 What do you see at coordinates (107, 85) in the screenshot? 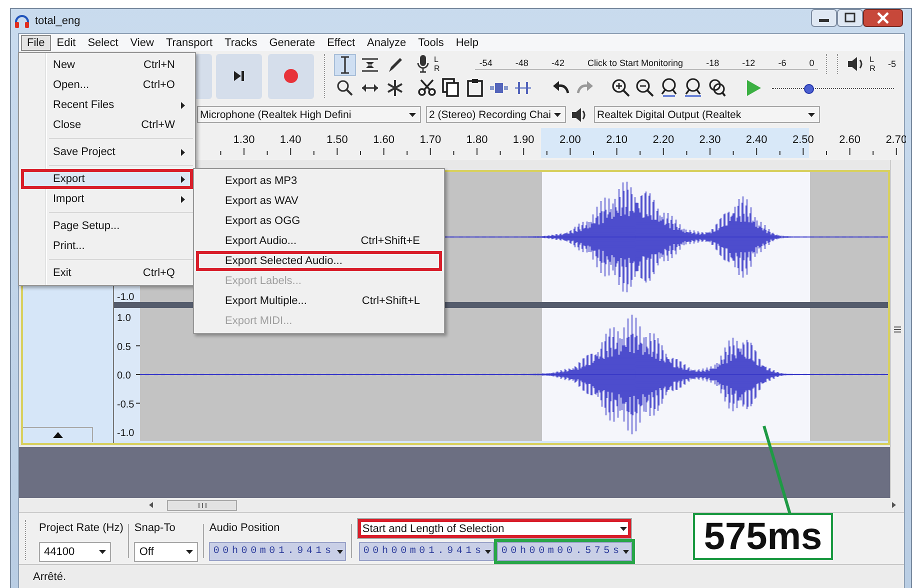
I see `menu-item: Open... Ctrl+O` at bounding box center [107, 85].